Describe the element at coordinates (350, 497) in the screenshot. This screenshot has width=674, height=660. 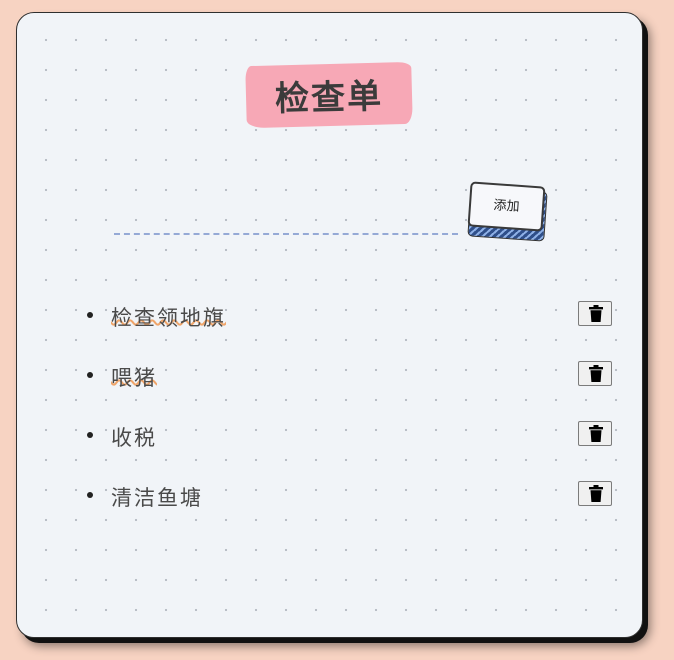
I see `list-item: 清洁鱼塘` at that location.